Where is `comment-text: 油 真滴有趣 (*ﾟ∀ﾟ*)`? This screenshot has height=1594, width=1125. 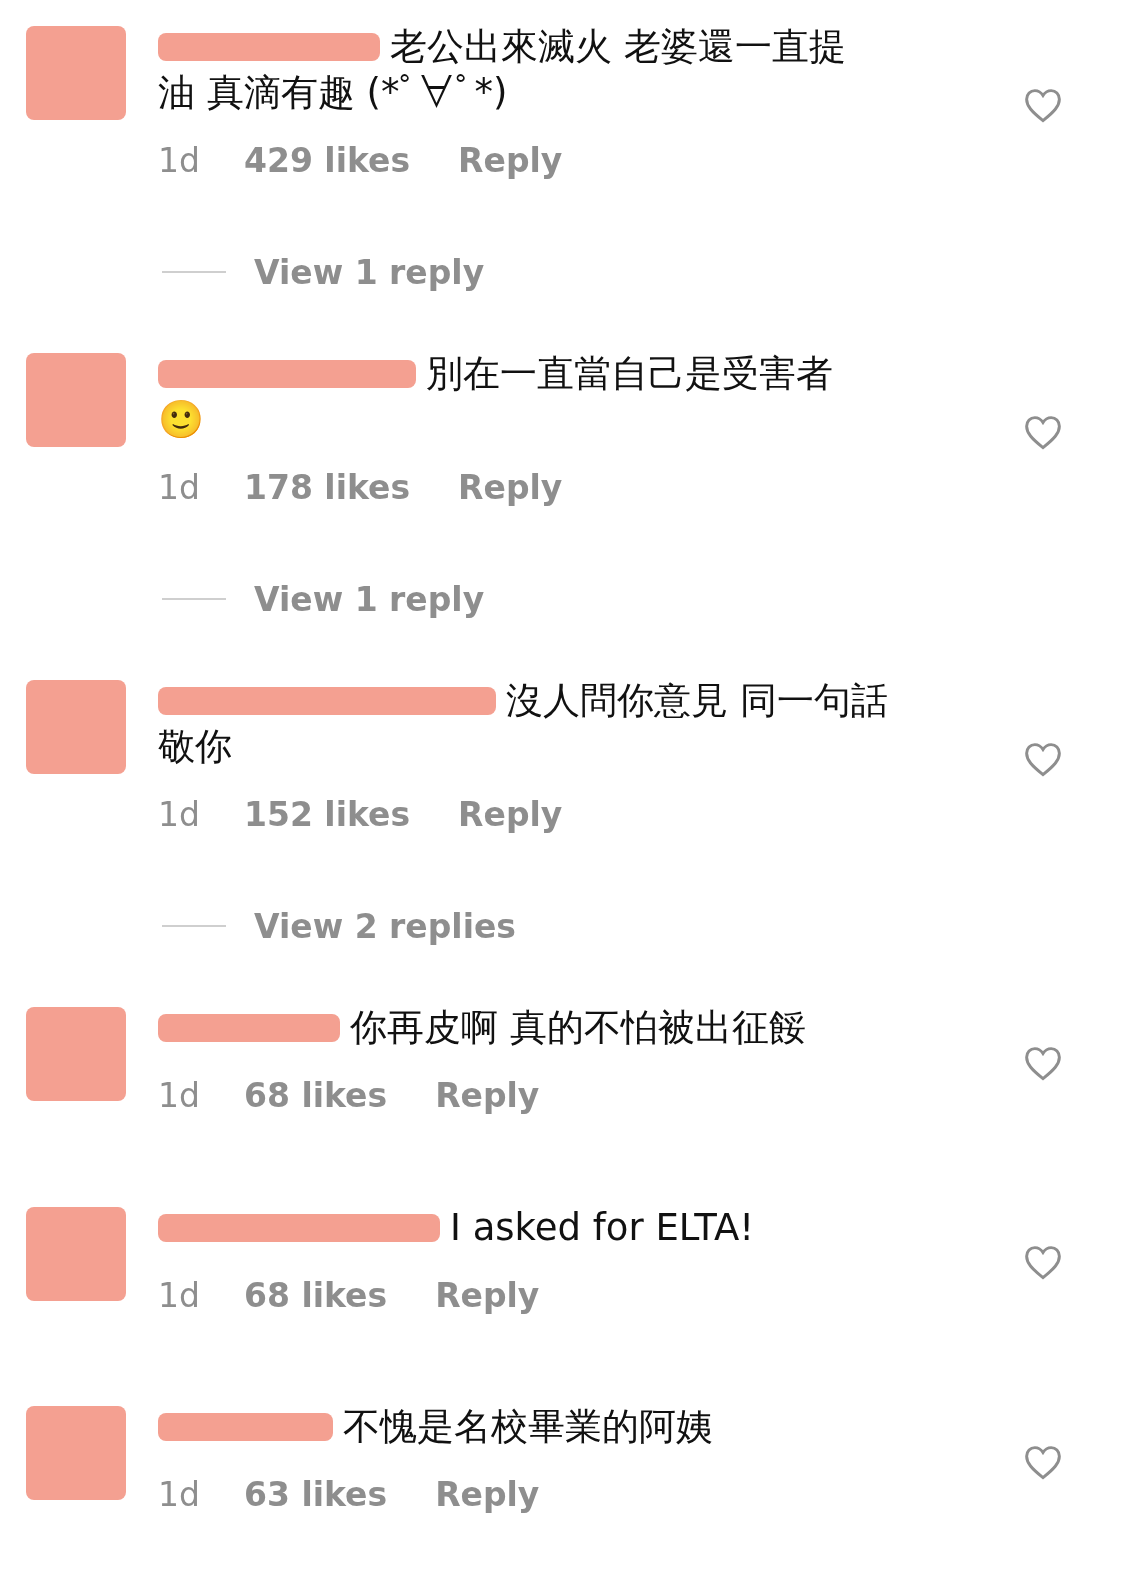
comment-text: 油 真滴有趣 (*ﾟ∀ﾟ*) is located at coordinates (333, 93).